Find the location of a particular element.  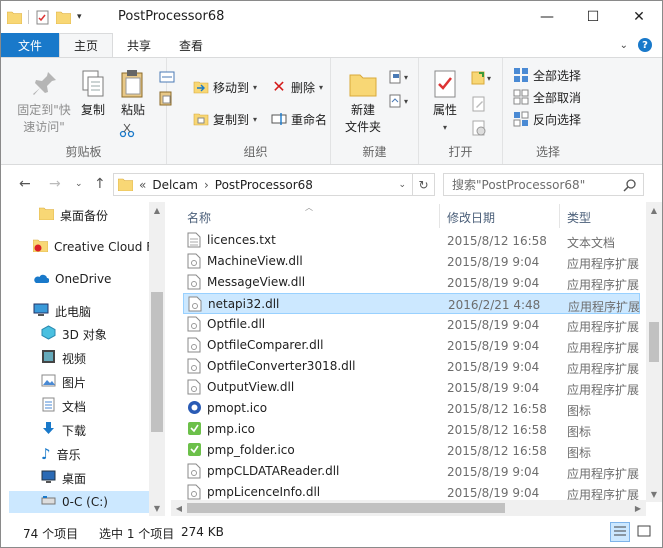

quick-access-toolbar: ▾ is located at coordinates (44, 17).